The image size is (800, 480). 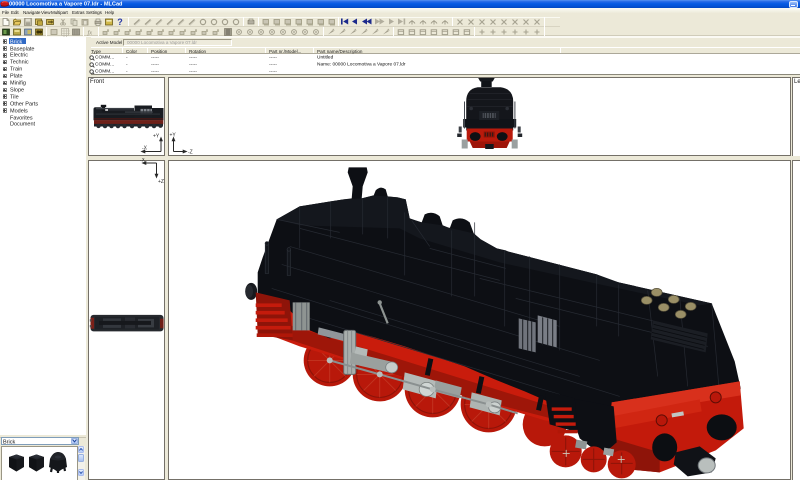 I want to click on svg-text: fx, so click(x=90, y=32).